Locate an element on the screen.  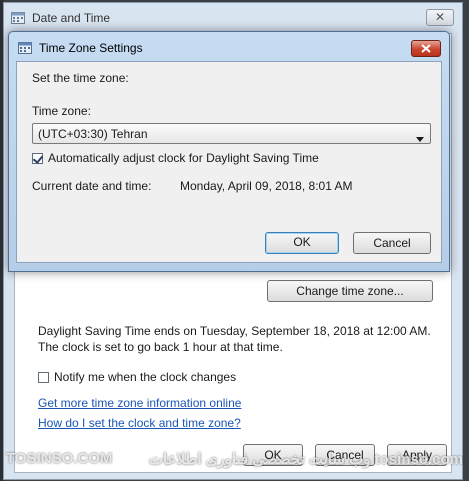
how-to-set-clock-link: How do I set the clock and time zone? is located at coordinates (139, 423).